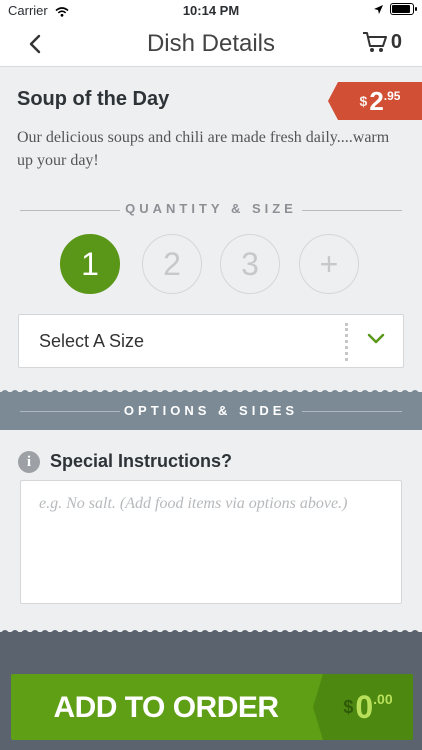  Describe the element at coordinates (93, 99) in the screenshot. I see `dish-name: Soup of the Day` at that location.